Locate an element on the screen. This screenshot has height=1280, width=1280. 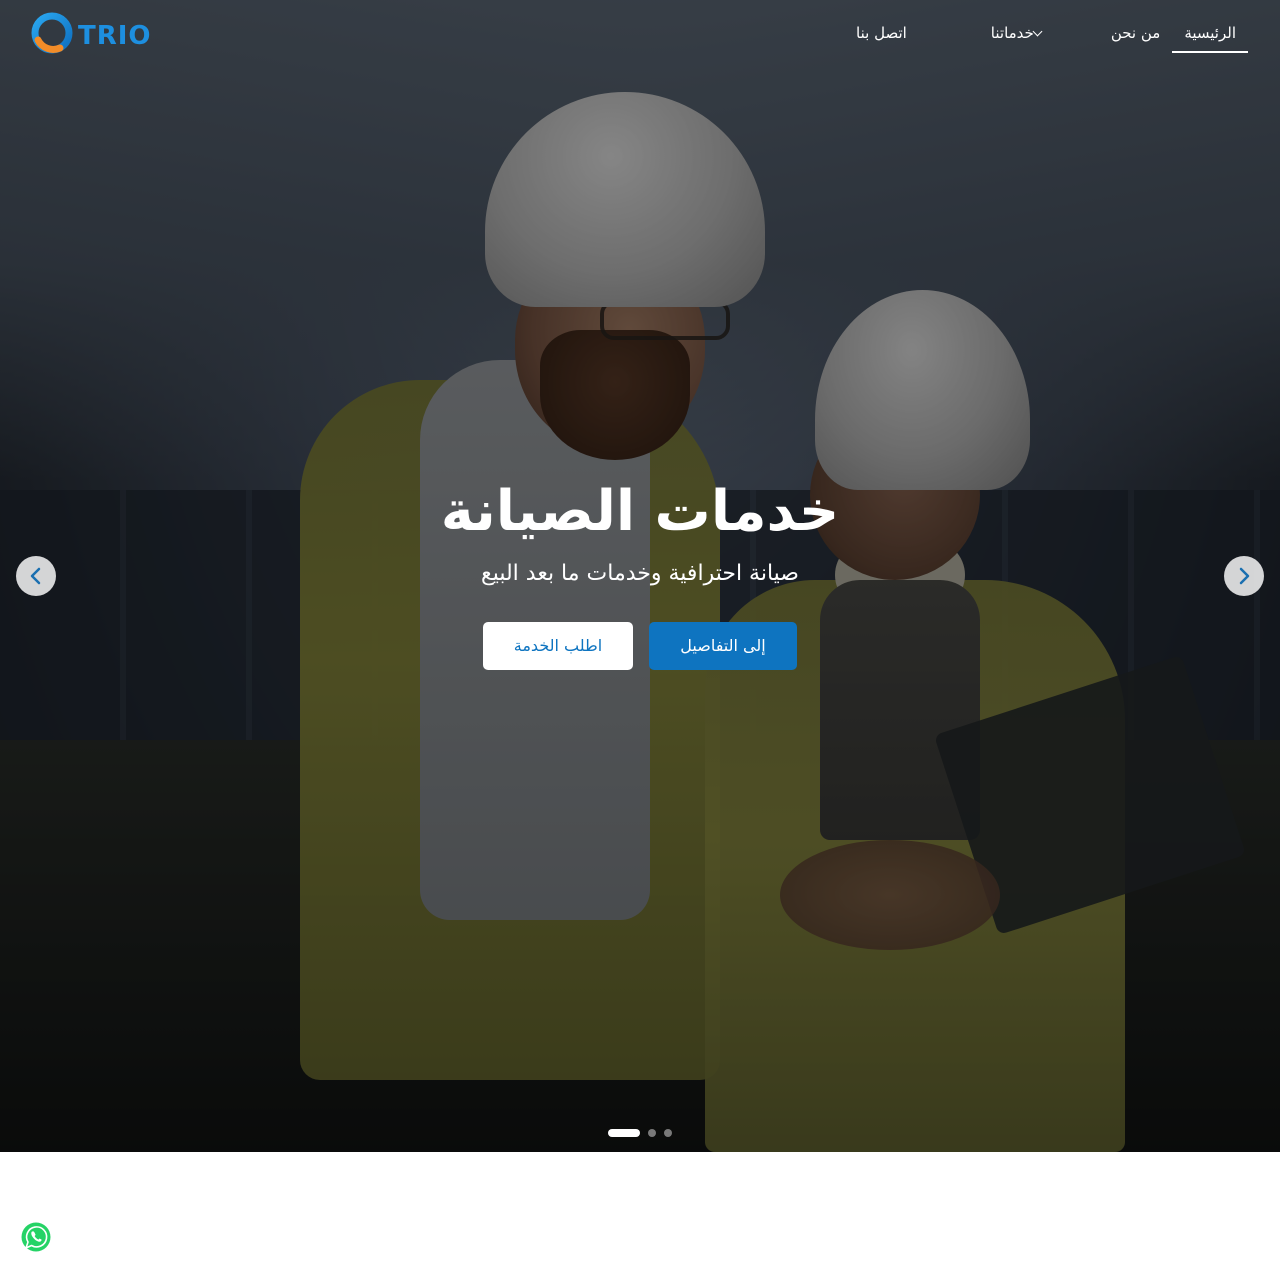
nav-item-home: الرئيسية is located at coordinates (1210, 36).